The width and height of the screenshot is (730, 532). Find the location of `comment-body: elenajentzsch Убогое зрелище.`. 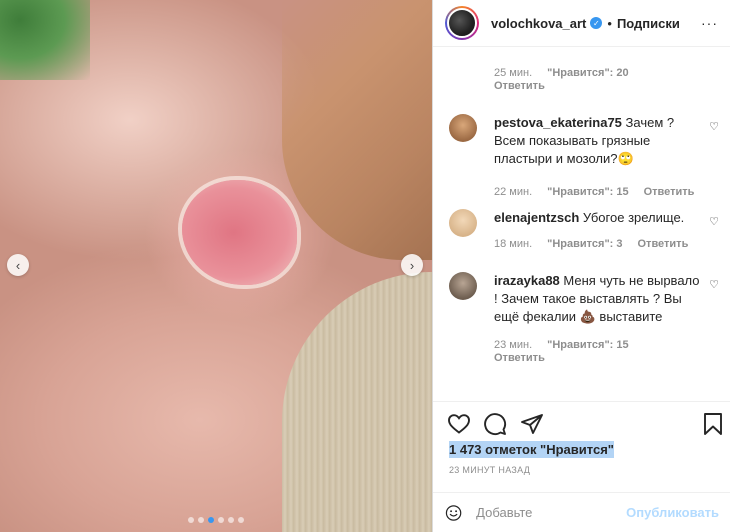

comment-body: elenajentzsch Убогое зрелище. is located at coordinates (599, 218).